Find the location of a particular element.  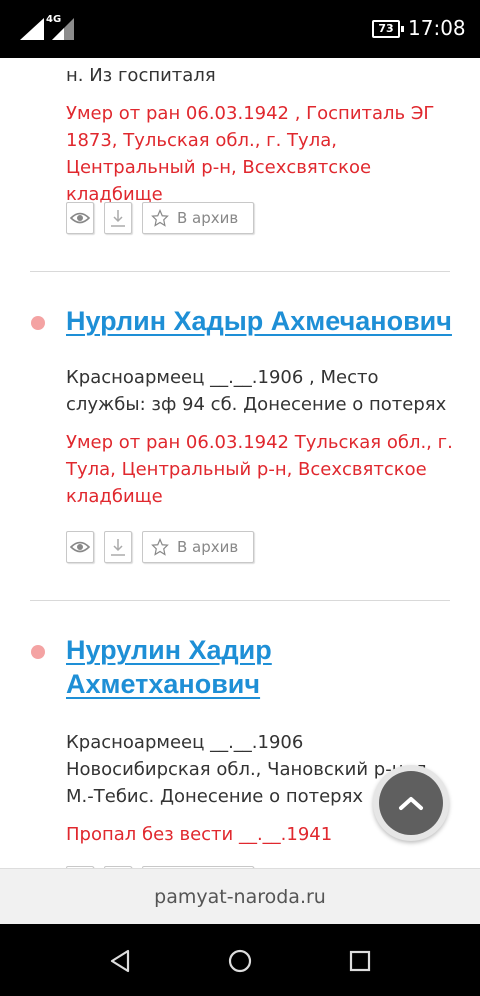

recents-icon is located at coordinates (360, 961).